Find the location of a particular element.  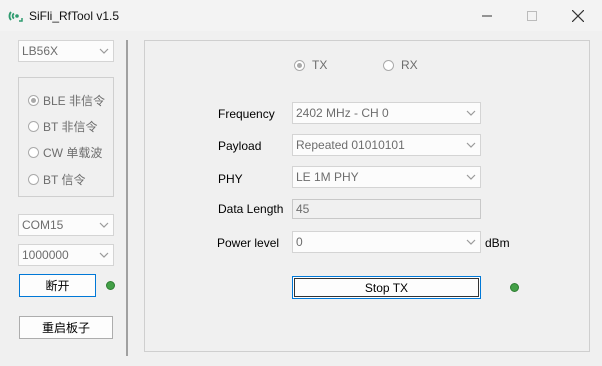

radio-cw-single-carrier: CW 单载波 is located at coordinates (65, 152).